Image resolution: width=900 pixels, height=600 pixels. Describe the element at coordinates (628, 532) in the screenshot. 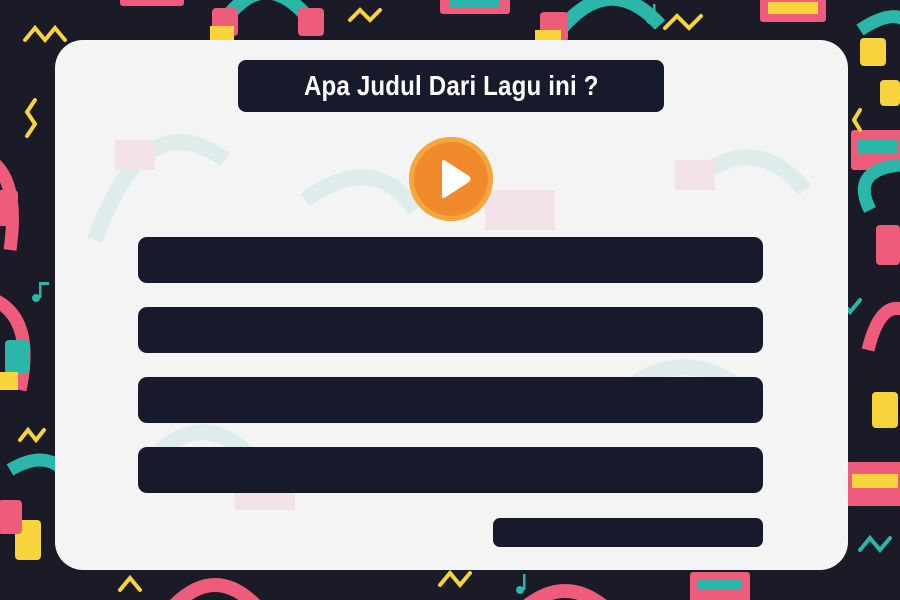

I see `submit-button` at that location.